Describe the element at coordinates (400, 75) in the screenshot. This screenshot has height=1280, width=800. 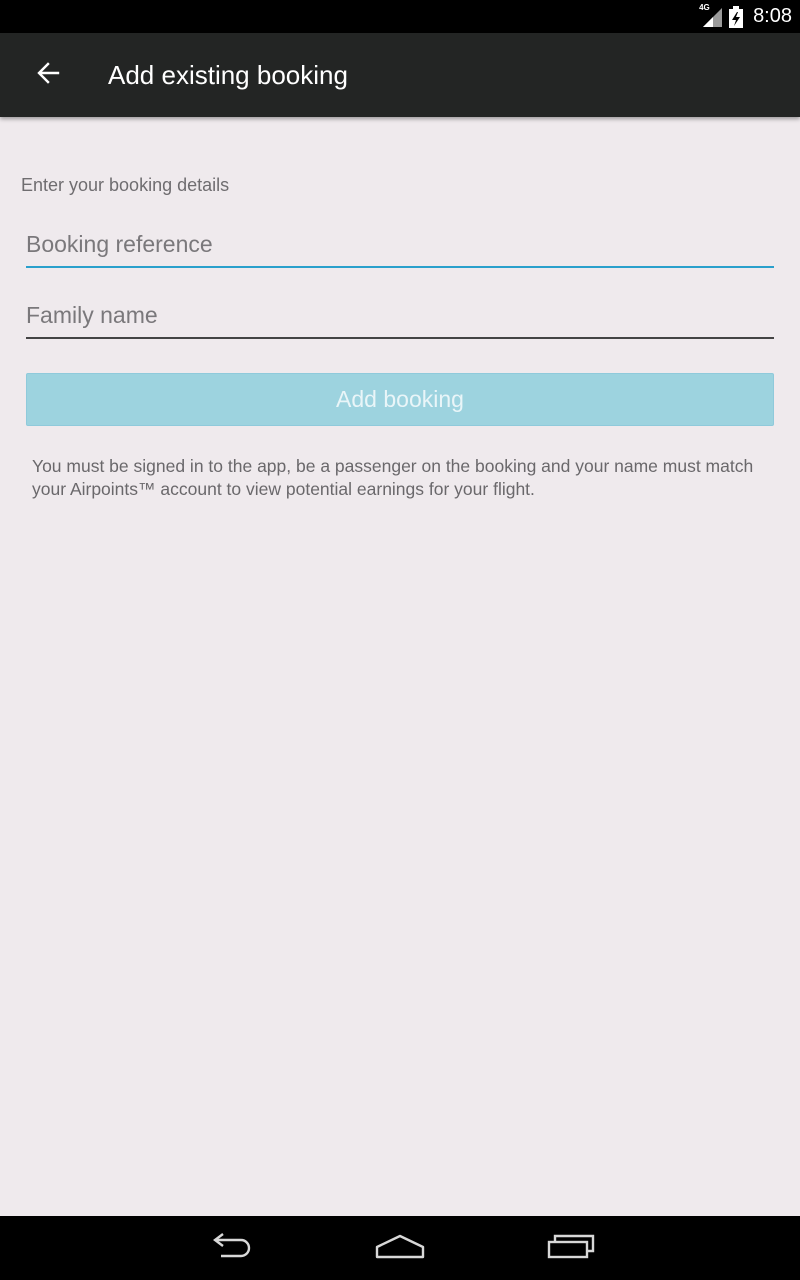
I see `app-bar: Add existing booking` at that location.